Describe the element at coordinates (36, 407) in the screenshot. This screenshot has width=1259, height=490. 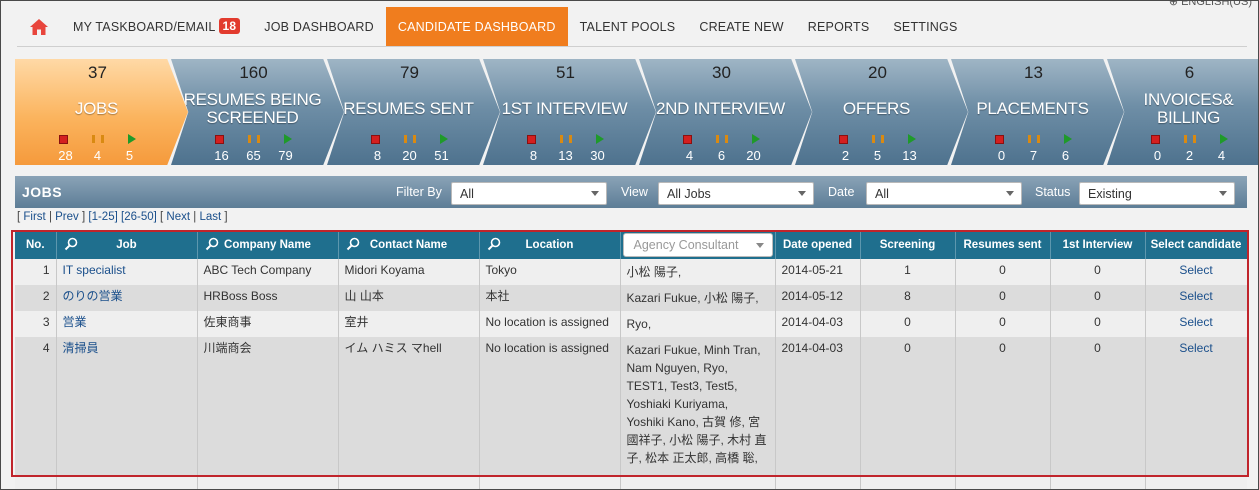
I see `cell-no: 4` at that location.